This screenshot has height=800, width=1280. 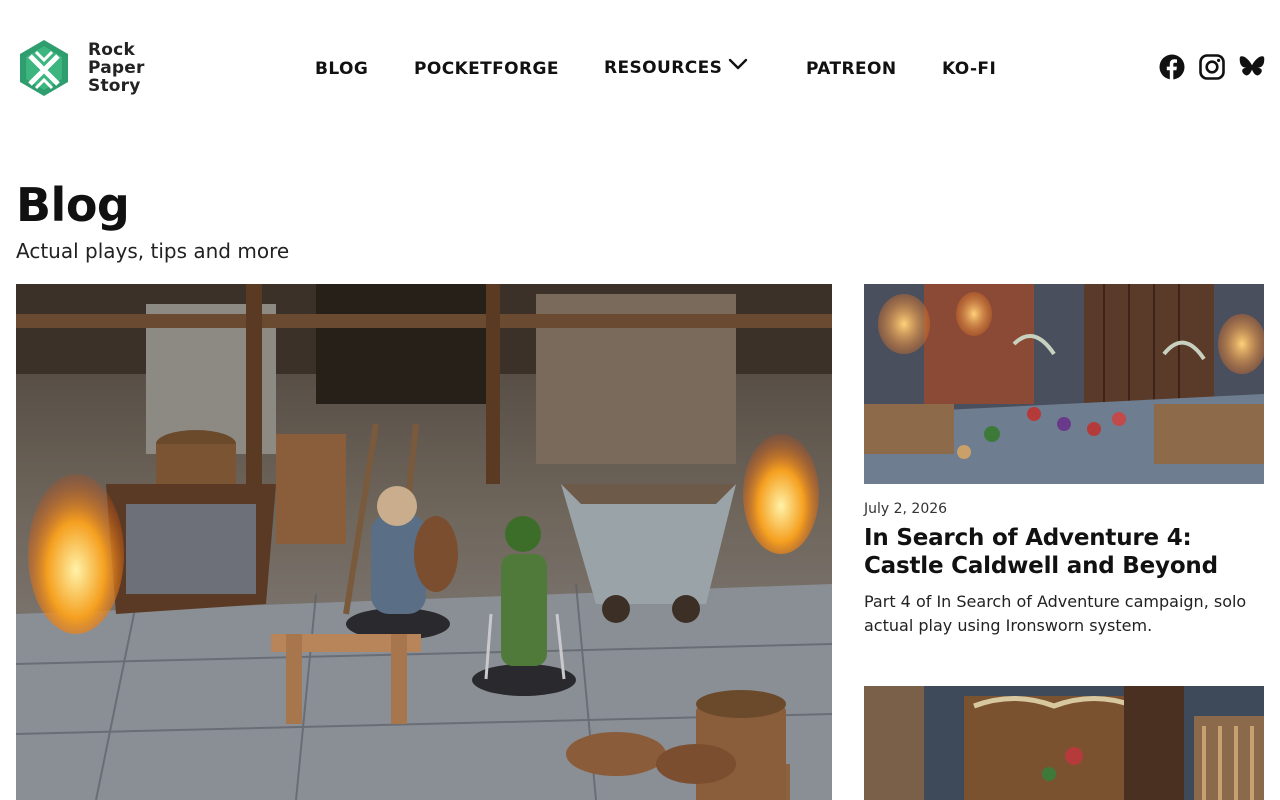 What do you see at coordinates (969, 69) in the screenshot?
I see `nav-item-kofi: KO-FI` at bounding box center [969, 69].